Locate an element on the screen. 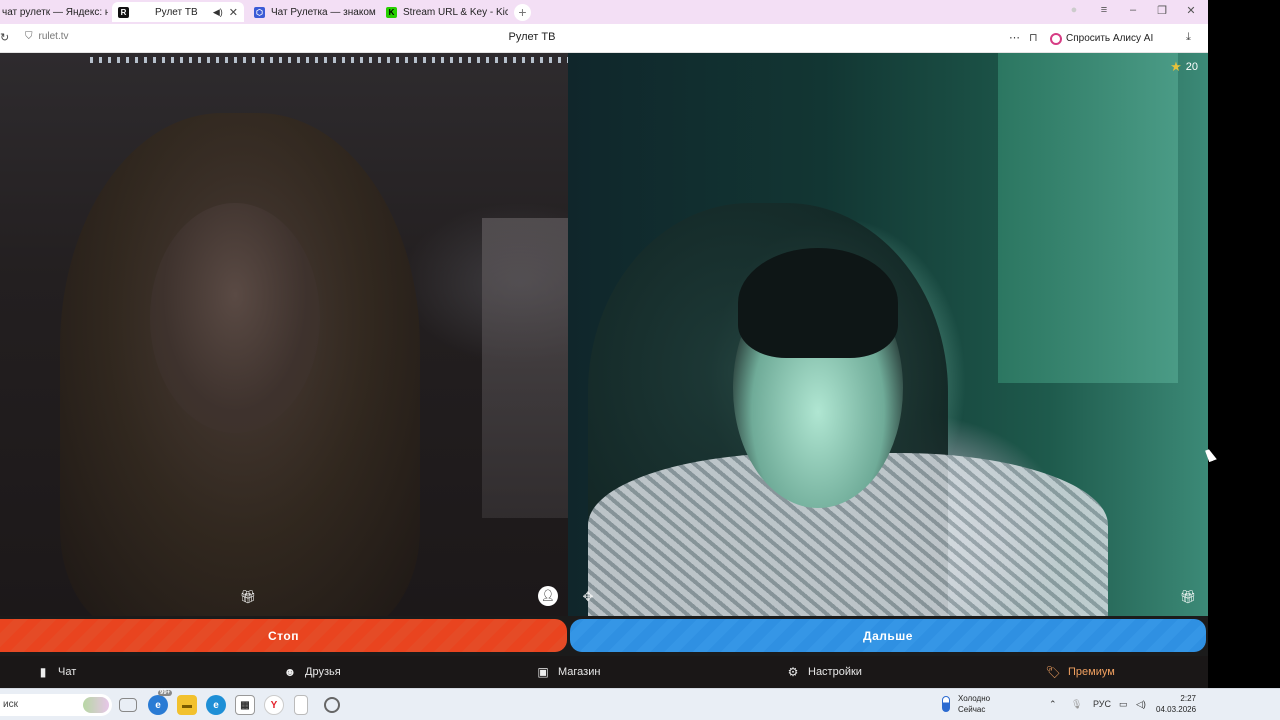 This screenshot has width=1280, height=720. language-indicator: РУС is located at coordinates (1102, 704).